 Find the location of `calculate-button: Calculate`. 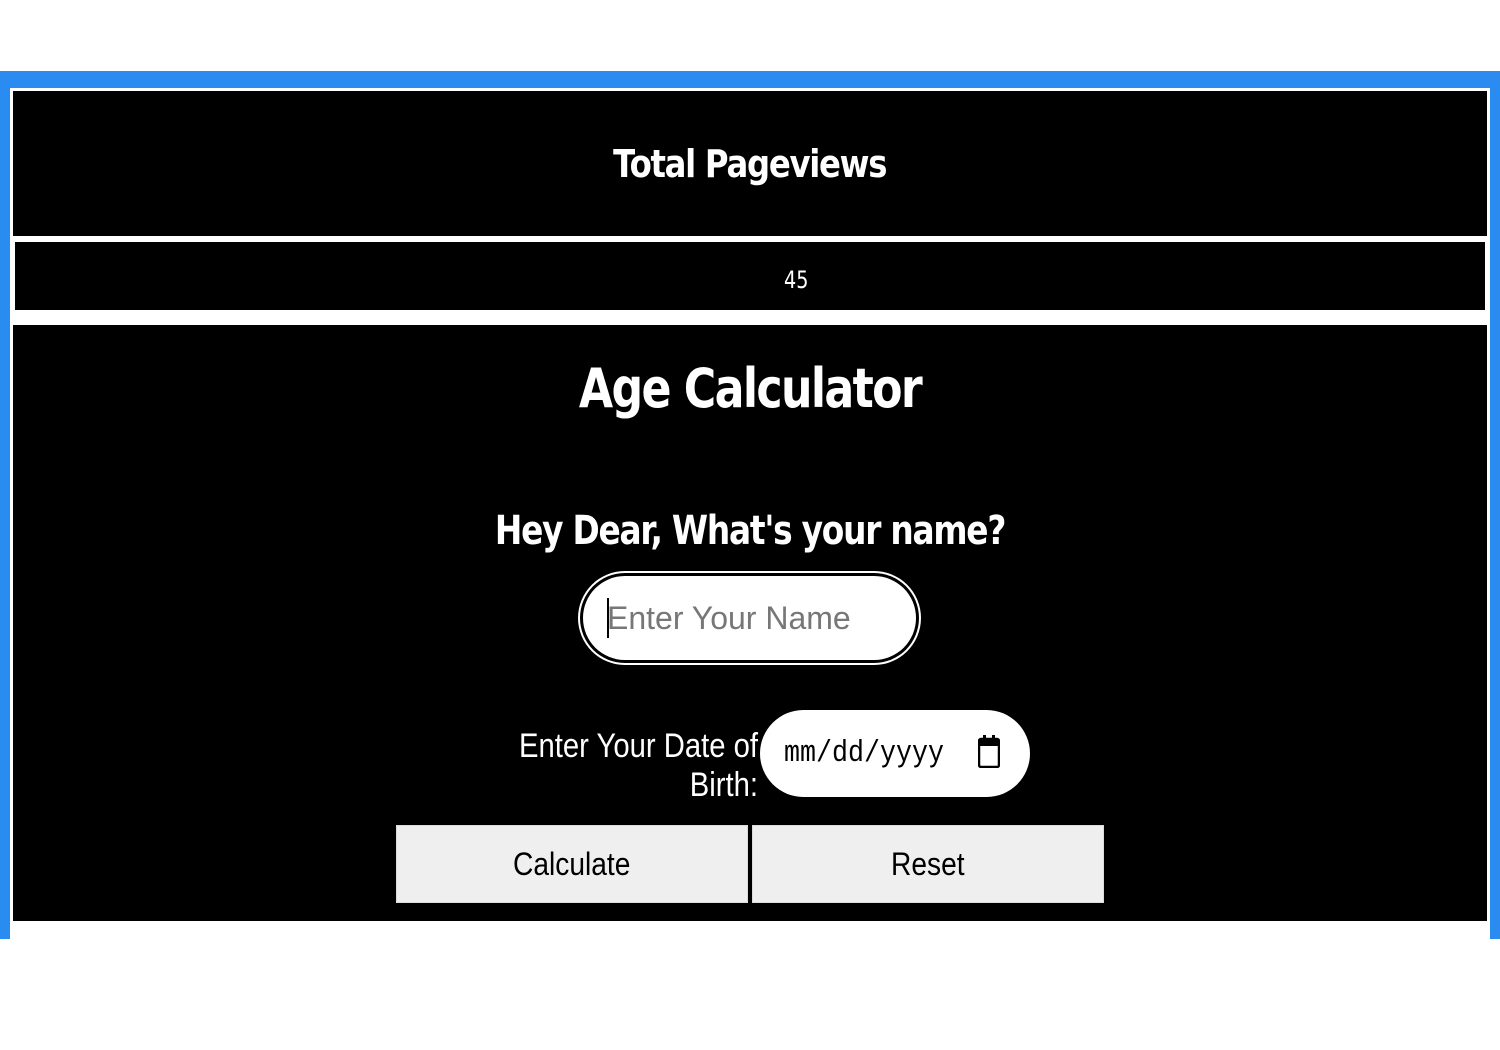

calculate-button: Calculate is located at coordinates (572, 864).